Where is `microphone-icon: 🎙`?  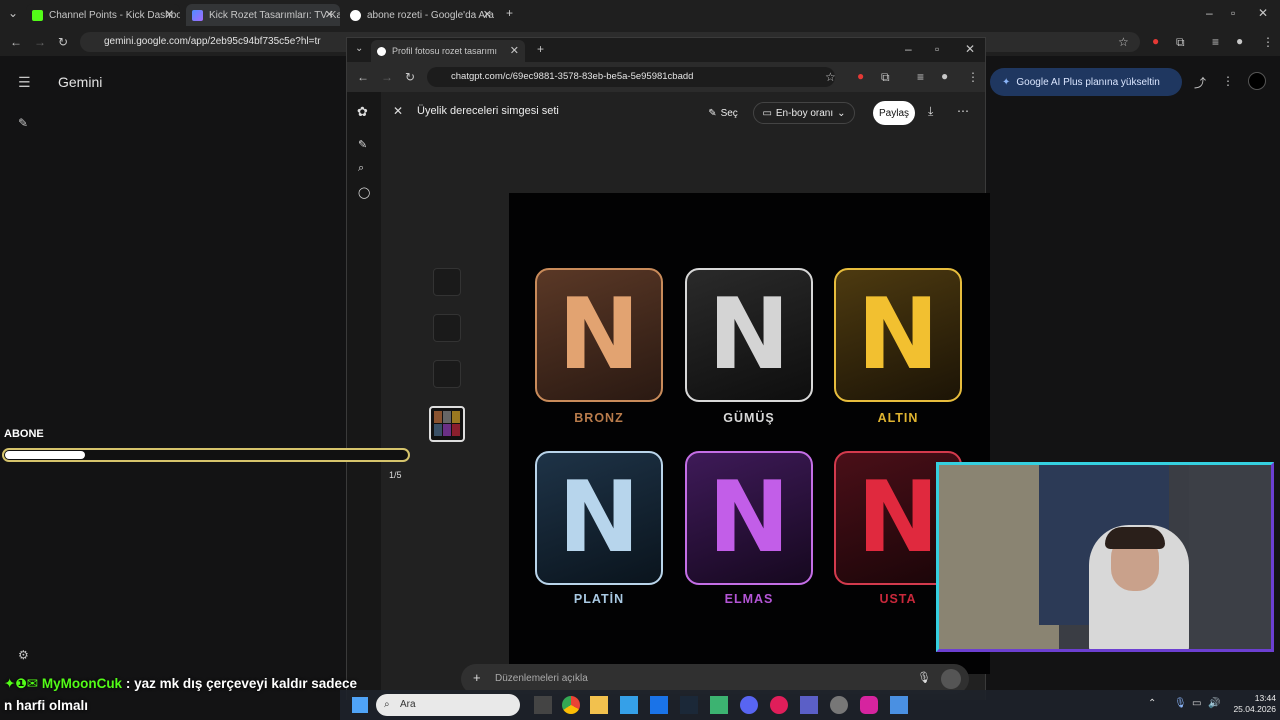
microphone-icon: 🎙 is located at coordinates (924, 677).